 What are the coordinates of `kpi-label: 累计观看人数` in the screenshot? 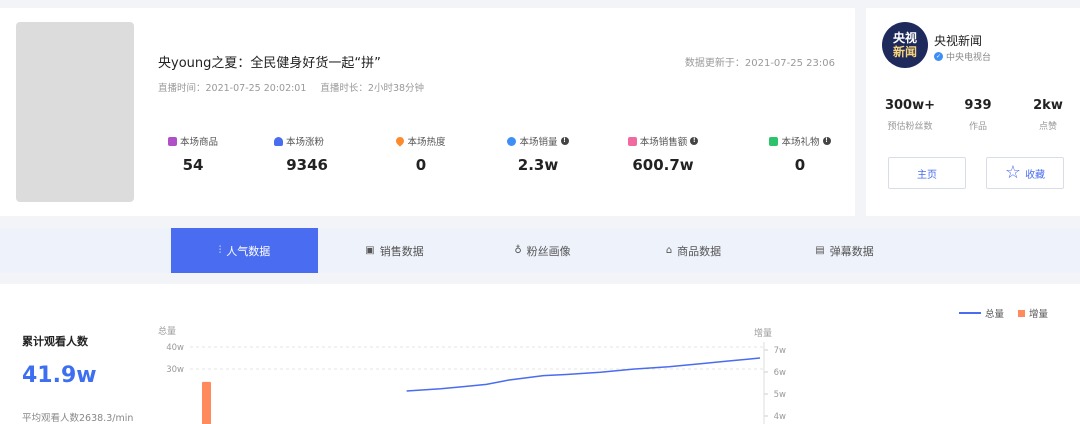 It's located at (55, 341).